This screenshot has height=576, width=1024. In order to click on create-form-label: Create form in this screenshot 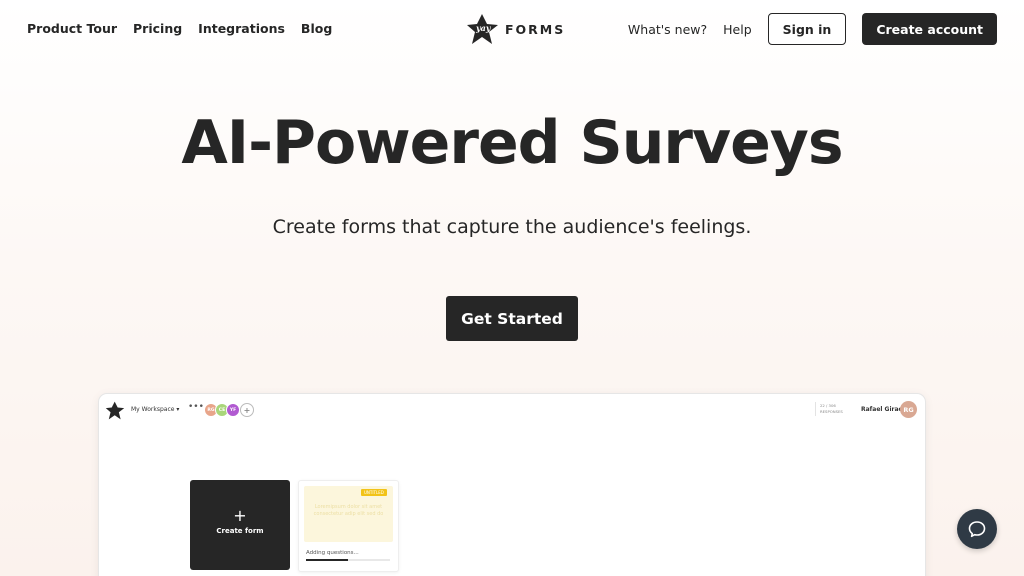, I will do `click(240, 531)`.